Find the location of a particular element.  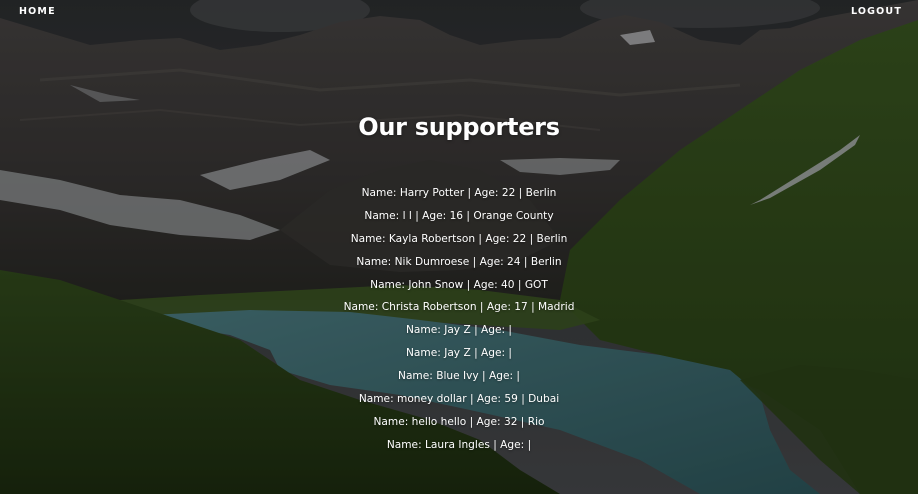

nav-home-link: HOME is located at coordinates (37, 11).